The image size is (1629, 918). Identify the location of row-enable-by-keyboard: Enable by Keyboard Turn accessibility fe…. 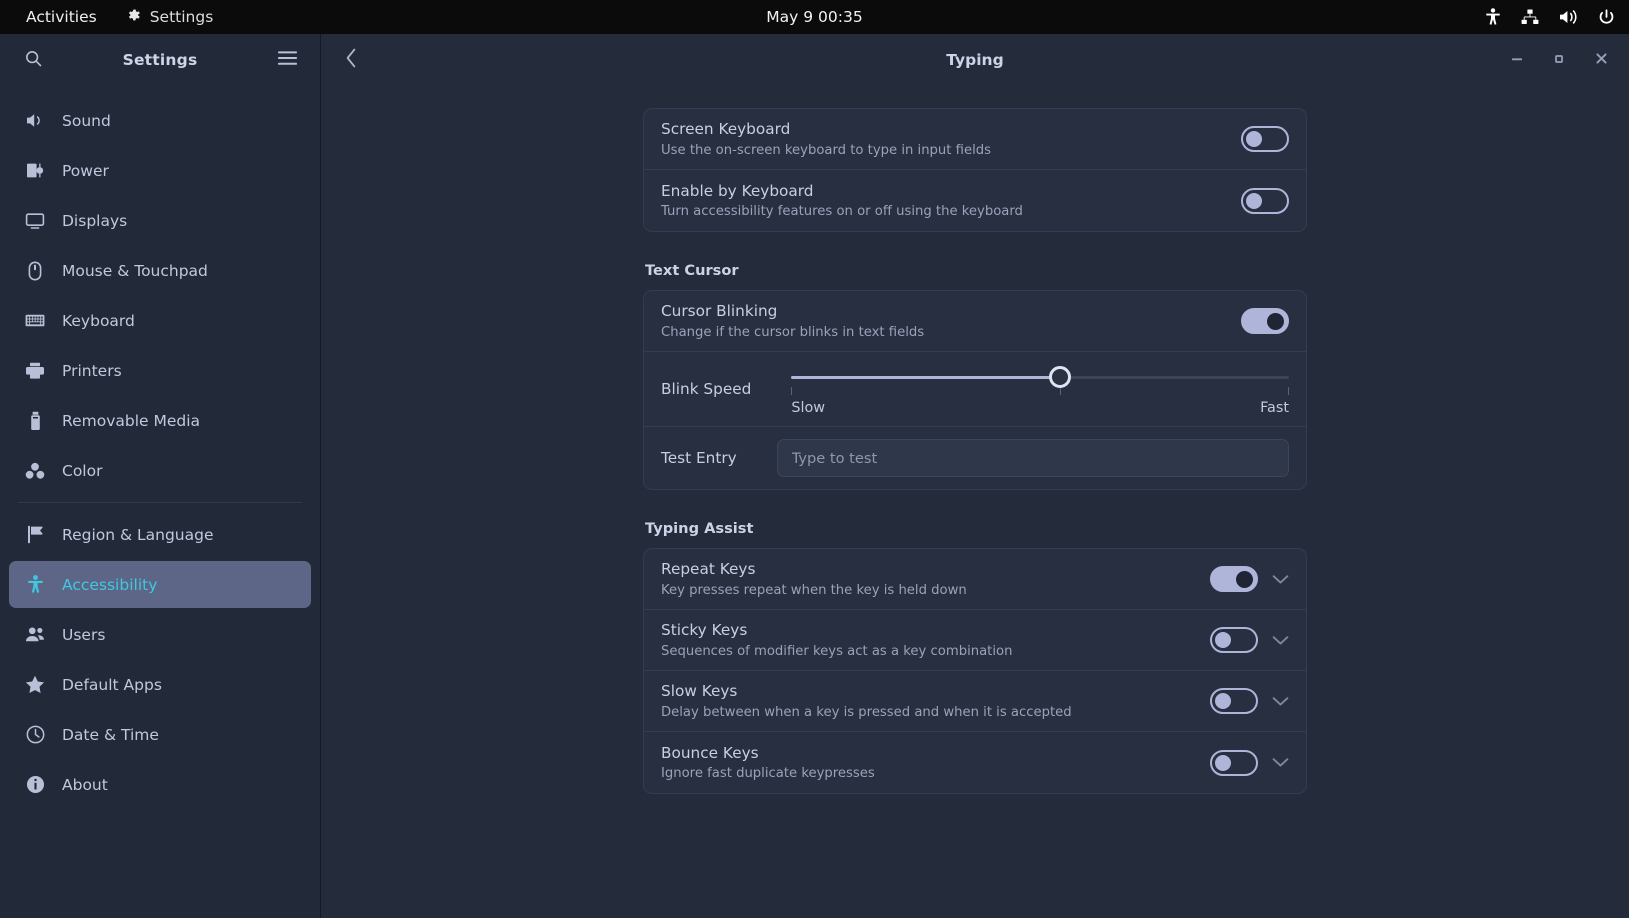
(975, 200).